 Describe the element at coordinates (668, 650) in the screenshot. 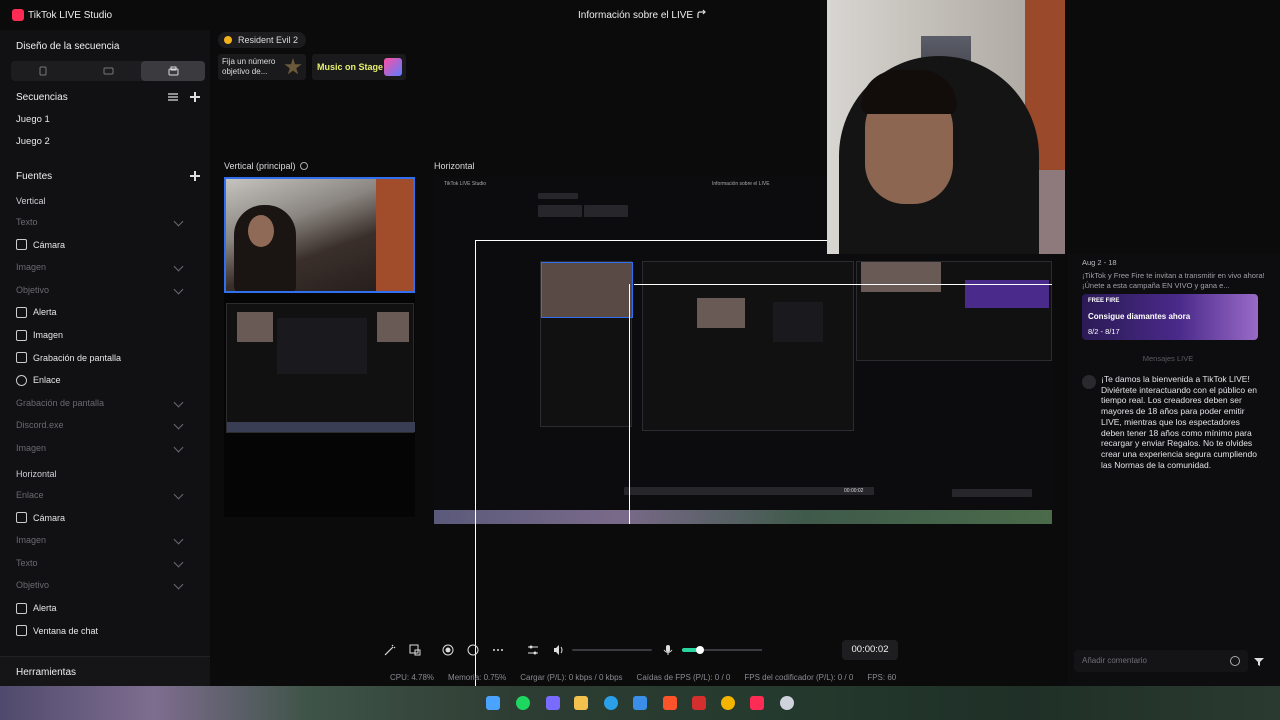

I see `microphone-icon` at that location.